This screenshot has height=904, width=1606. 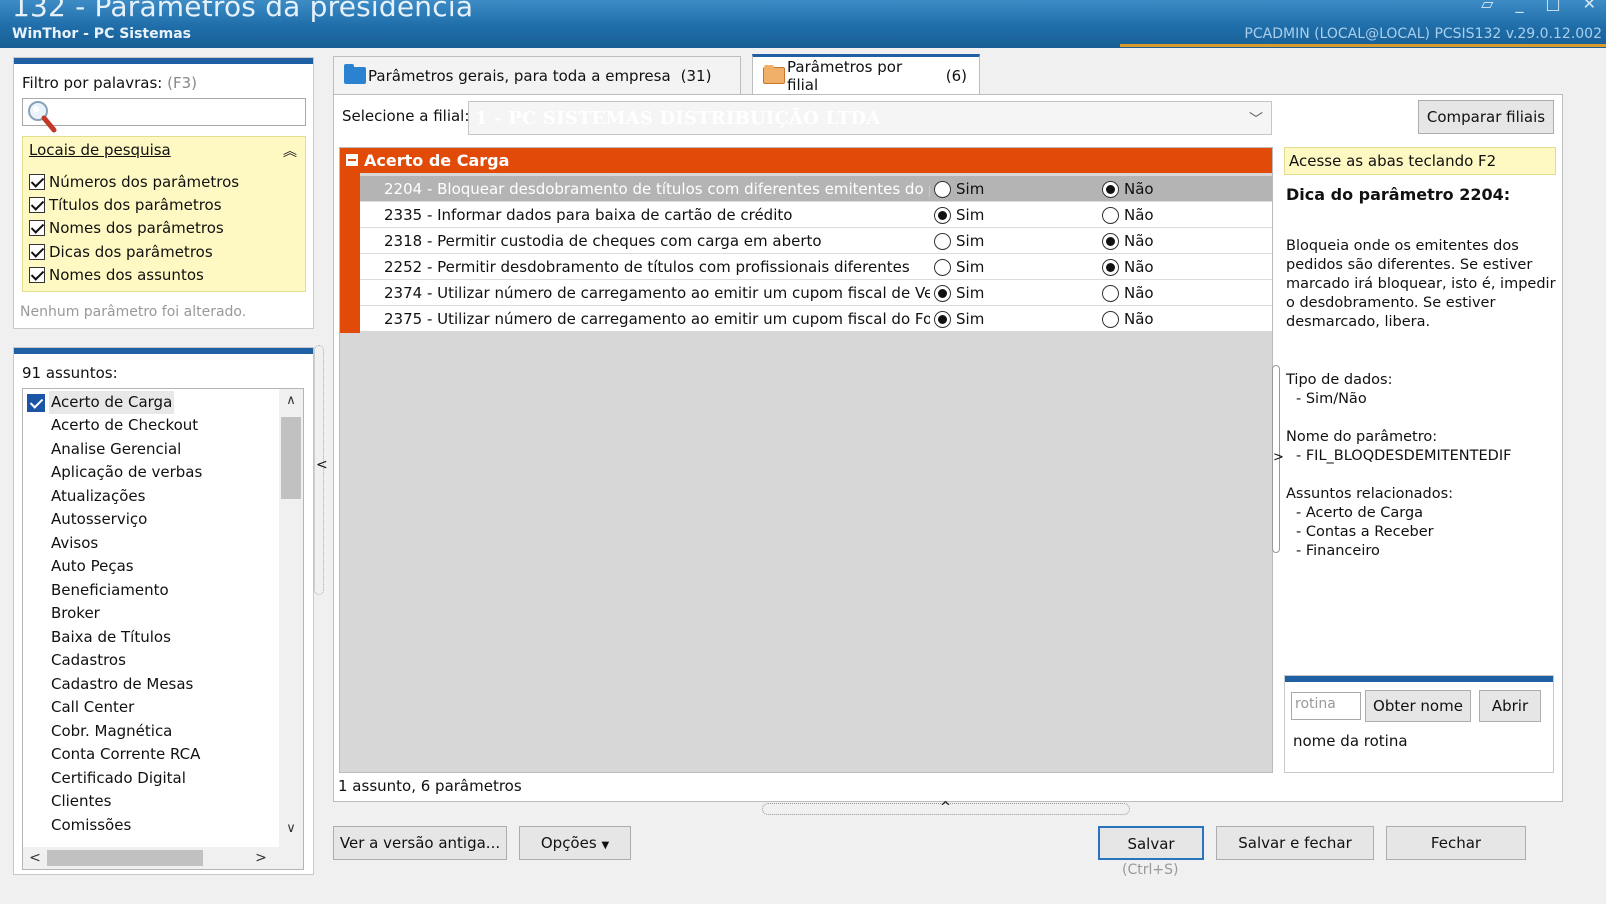 What do you see at coordinates (124, 425) in the screenshot?
I see `list-item: Acerto de Checkout` at bounding box center [124, 425].